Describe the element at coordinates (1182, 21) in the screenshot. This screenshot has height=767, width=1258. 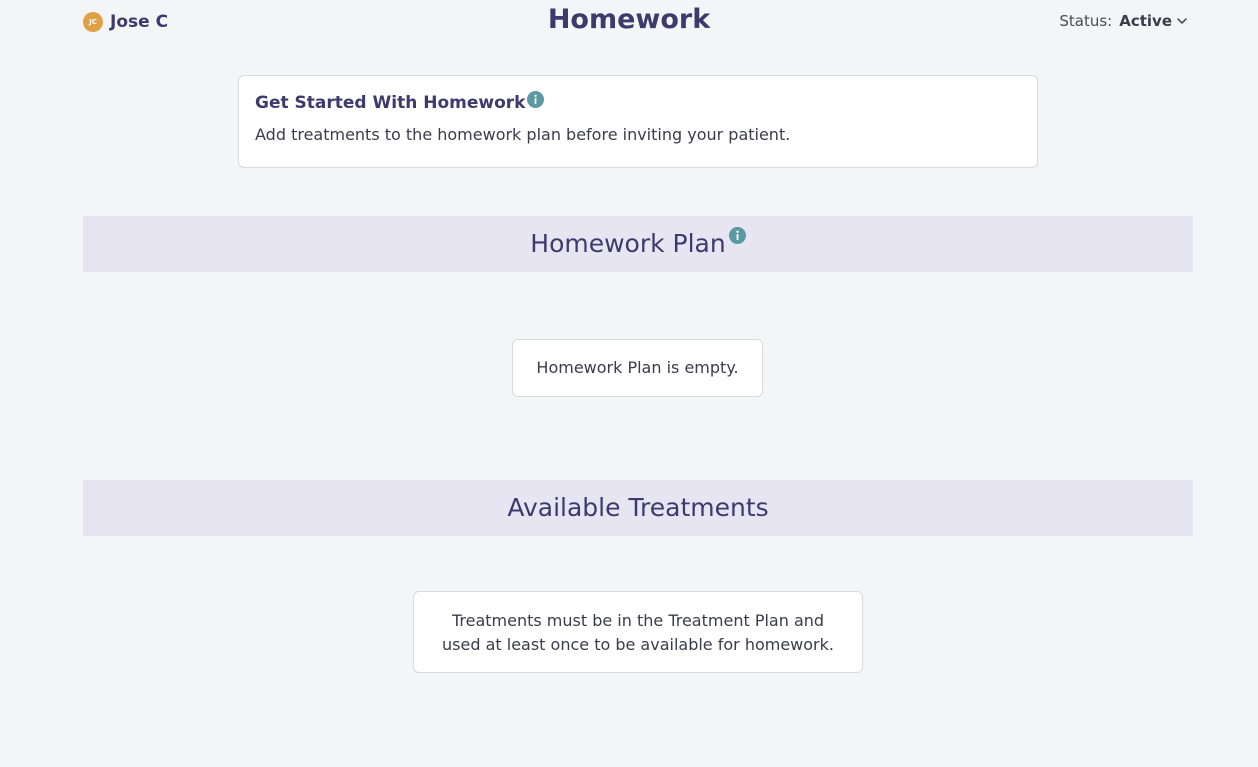
I see `chevron-down-icon` at that location.